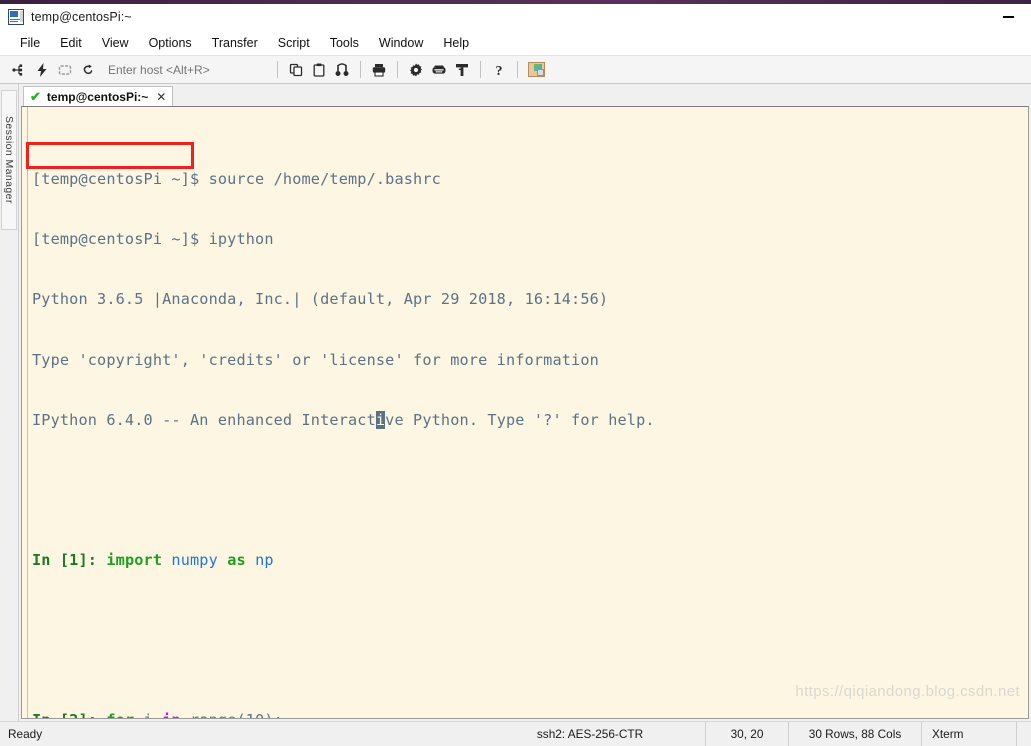  I want to click on session-manager-tab: Session Manager, so click(9, 160).